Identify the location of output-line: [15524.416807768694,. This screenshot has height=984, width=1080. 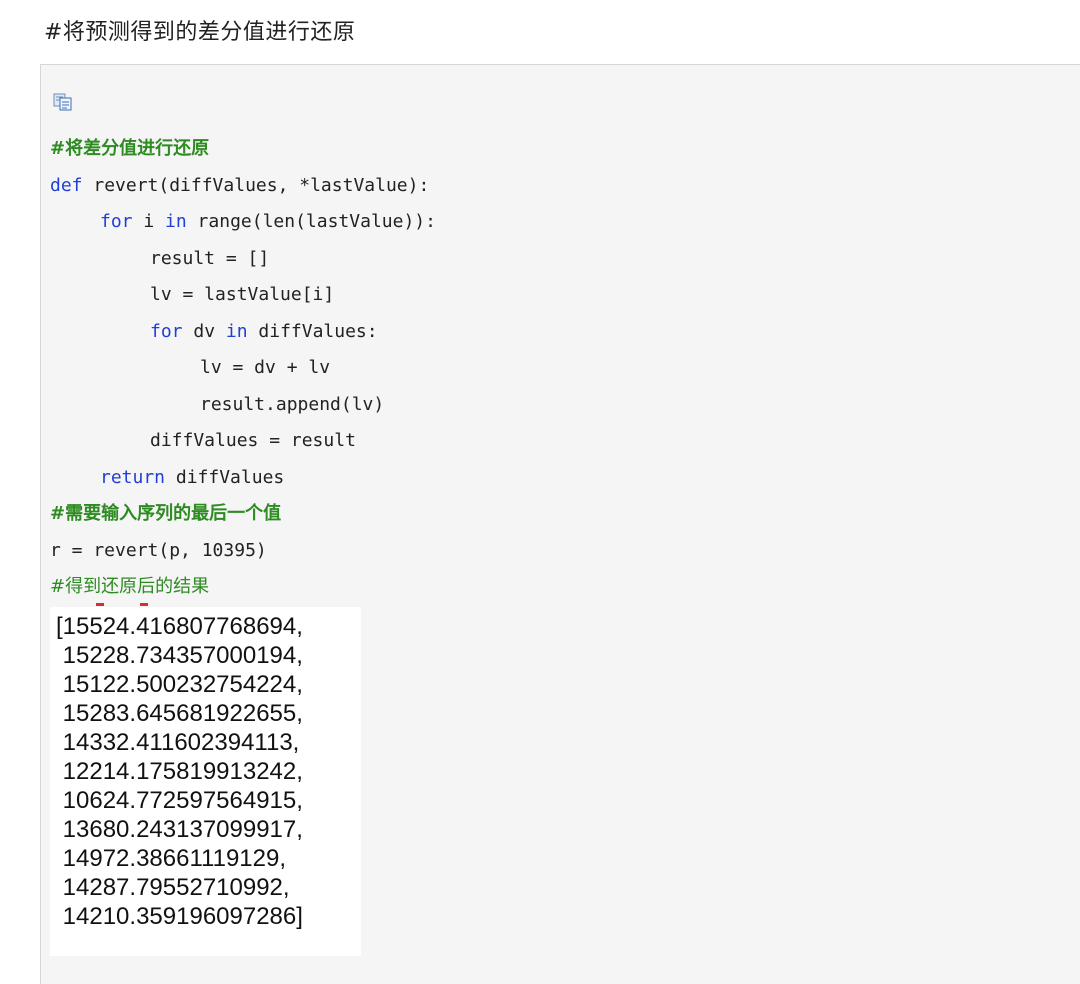
(179, 626).